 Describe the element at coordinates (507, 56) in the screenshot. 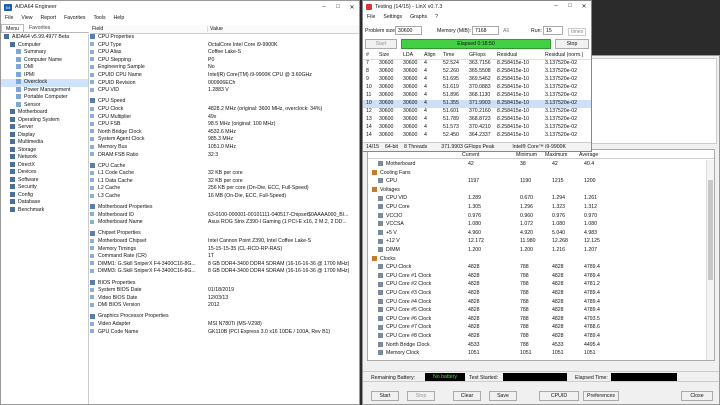

I see `linx-col-header: Residual` at that location.